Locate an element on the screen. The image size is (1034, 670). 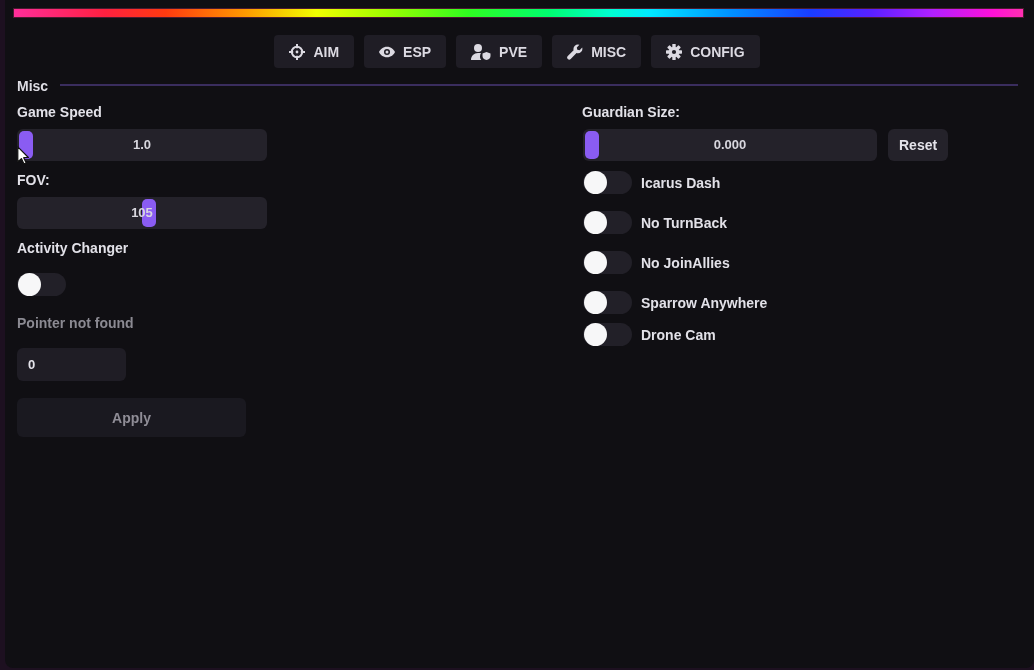
slider-track: 1.0 is located at coordinates (142, 145).